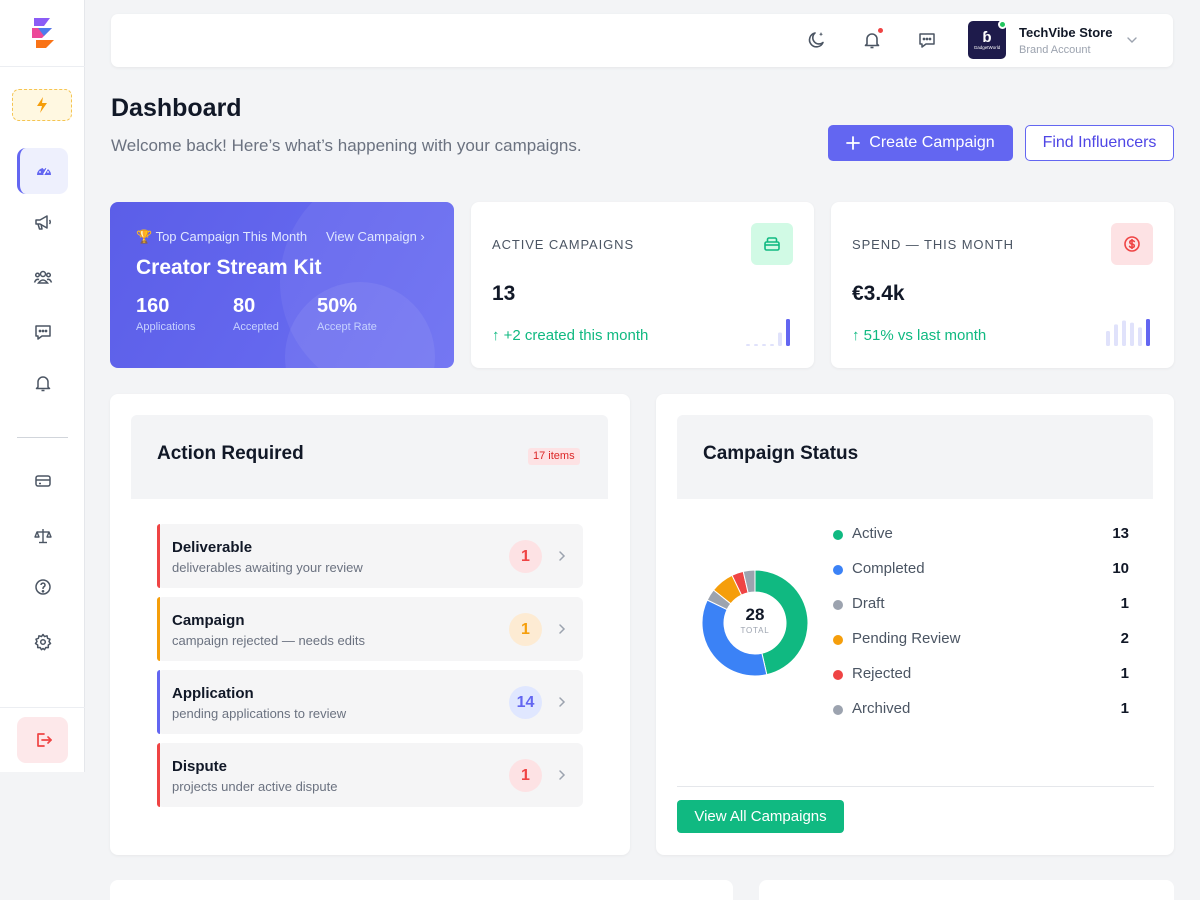  Describe the element at coordinates (966, 890) in the screenshot. I see `bottom-card-right` at that location.